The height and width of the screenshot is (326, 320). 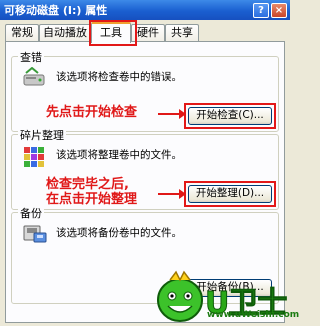 I want to click on annotation-step2-line2: 在点击开始整理, so click(x=92, y=199).